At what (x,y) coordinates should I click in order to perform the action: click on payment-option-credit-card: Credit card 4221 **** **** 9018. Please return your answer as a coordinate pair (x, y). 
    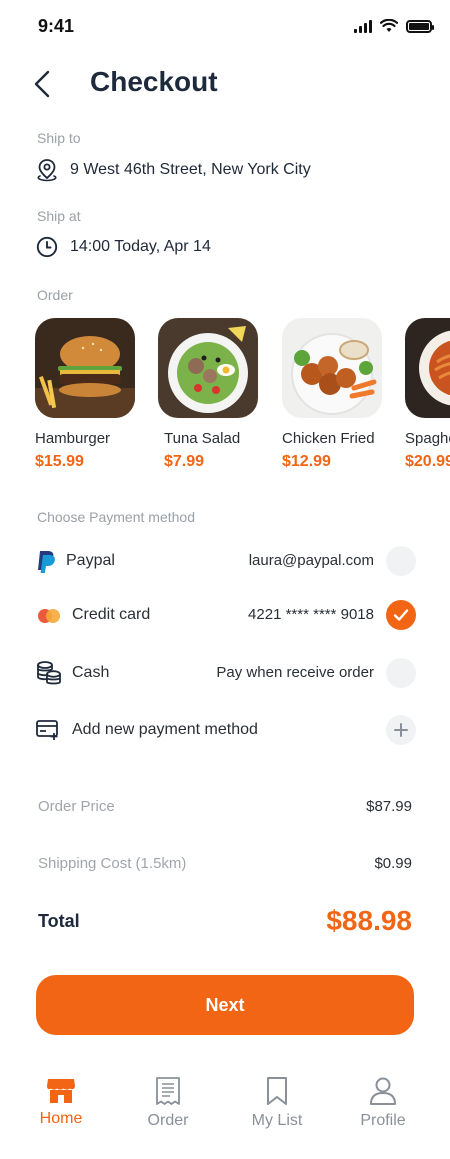
    Looking at the image, I should click on (226, 616).